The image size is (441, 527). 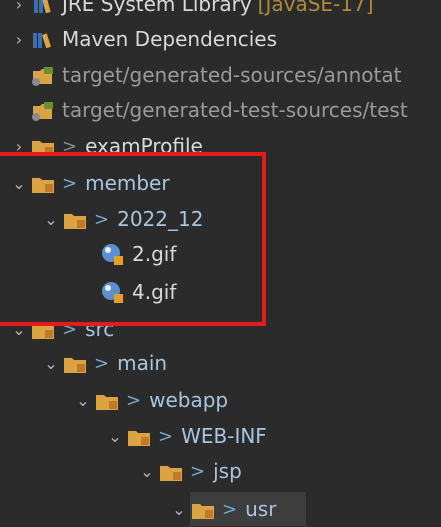 I want to click on tree-item-jre-system-library: › JRE System Library [JavaSE-17], so click(x=191, y=10).